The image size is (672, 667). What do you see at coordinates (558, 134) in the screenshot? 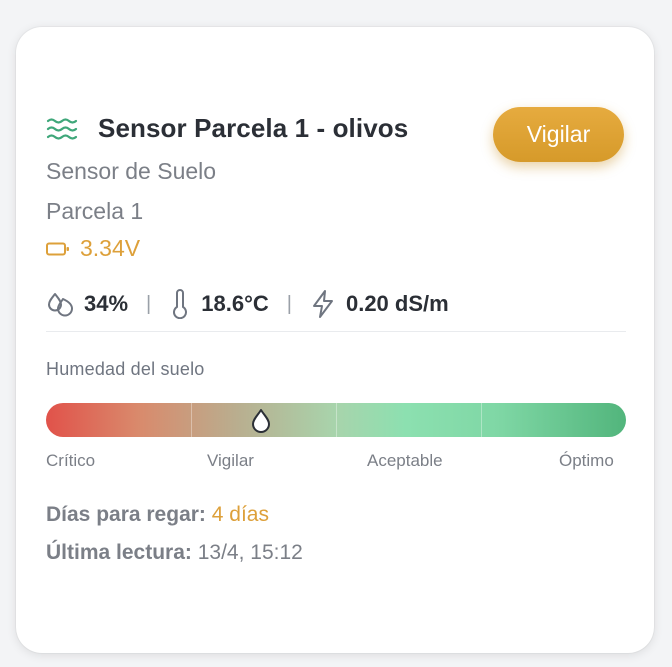
I see `watch-button: Vigilar` at bounding box center [558, 134].